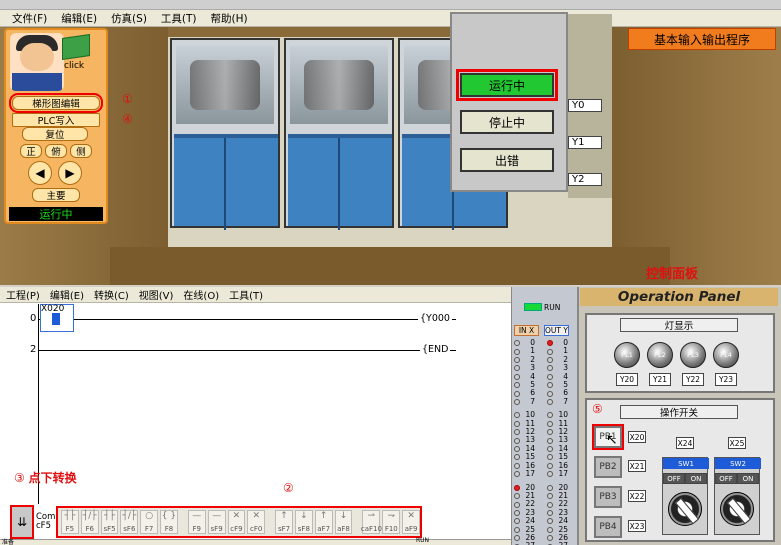 This screenshot has width=781, height=545. Describe the element at coordinates (563, 474) in the screenshot. I see `output-number: 17` at that location.